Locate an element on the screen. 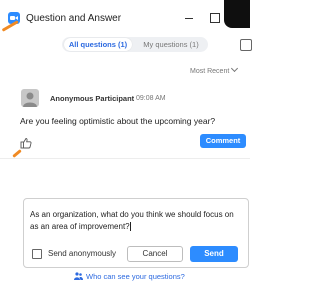 The image size is (320, 284). sort-dropdown: Most Recent is located at coordinates (214, 69).